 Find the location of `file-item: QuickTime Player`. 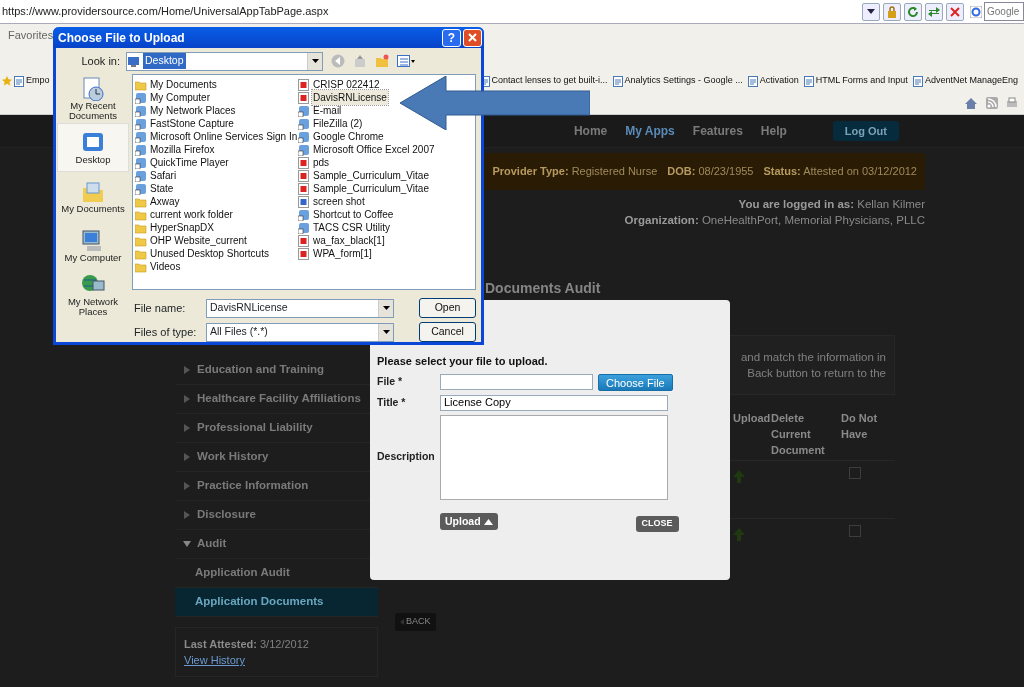

file-item: QuickTime Player is located at coordinates (182, 162).